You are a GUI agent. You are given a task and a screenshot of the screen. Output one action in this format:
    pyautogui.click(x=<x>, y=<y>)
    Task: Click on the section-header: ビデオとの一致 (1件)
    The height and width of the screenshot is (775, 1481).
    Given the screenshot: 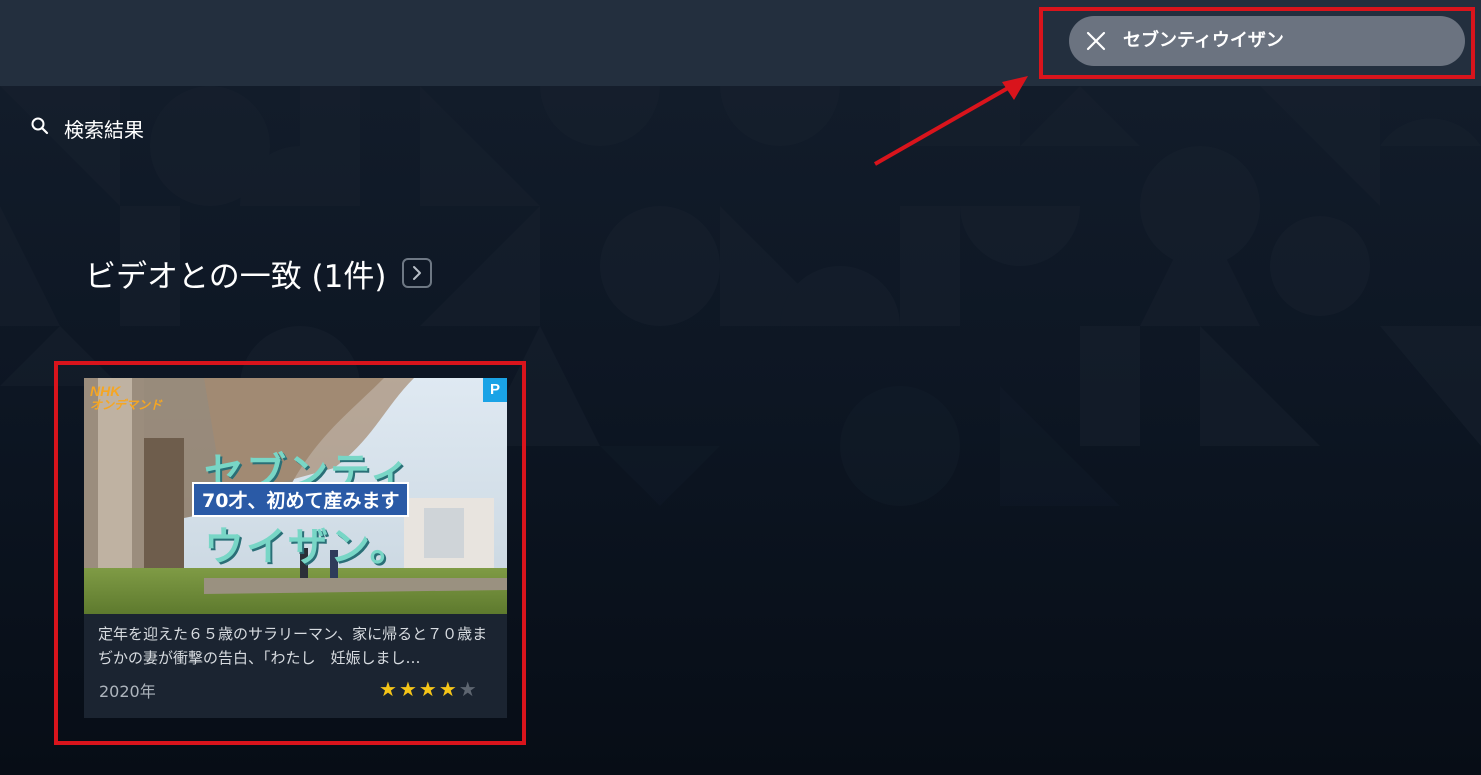 What is the action you would take?
    pyautogui.click(x=259, y=273)
    